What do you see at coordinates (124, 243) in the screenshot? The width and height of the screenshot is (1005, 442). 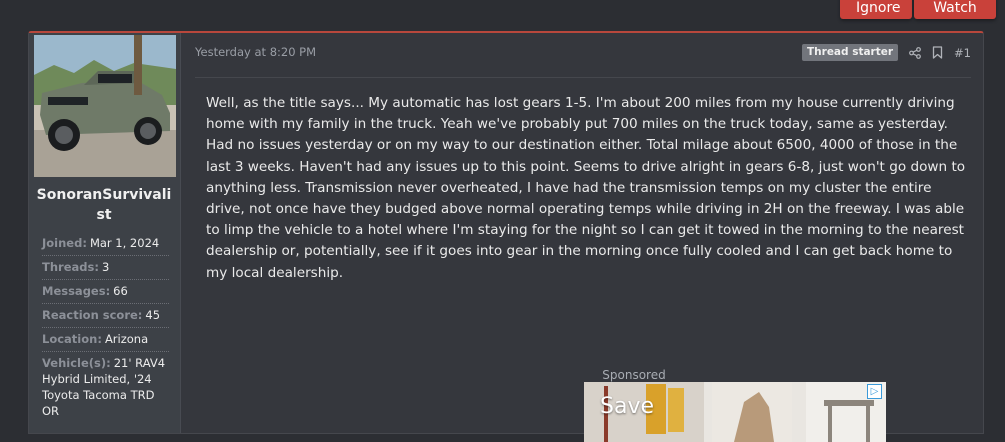 I see `stat-value: Mar 1, 2024` at bounding box center [124, 243].